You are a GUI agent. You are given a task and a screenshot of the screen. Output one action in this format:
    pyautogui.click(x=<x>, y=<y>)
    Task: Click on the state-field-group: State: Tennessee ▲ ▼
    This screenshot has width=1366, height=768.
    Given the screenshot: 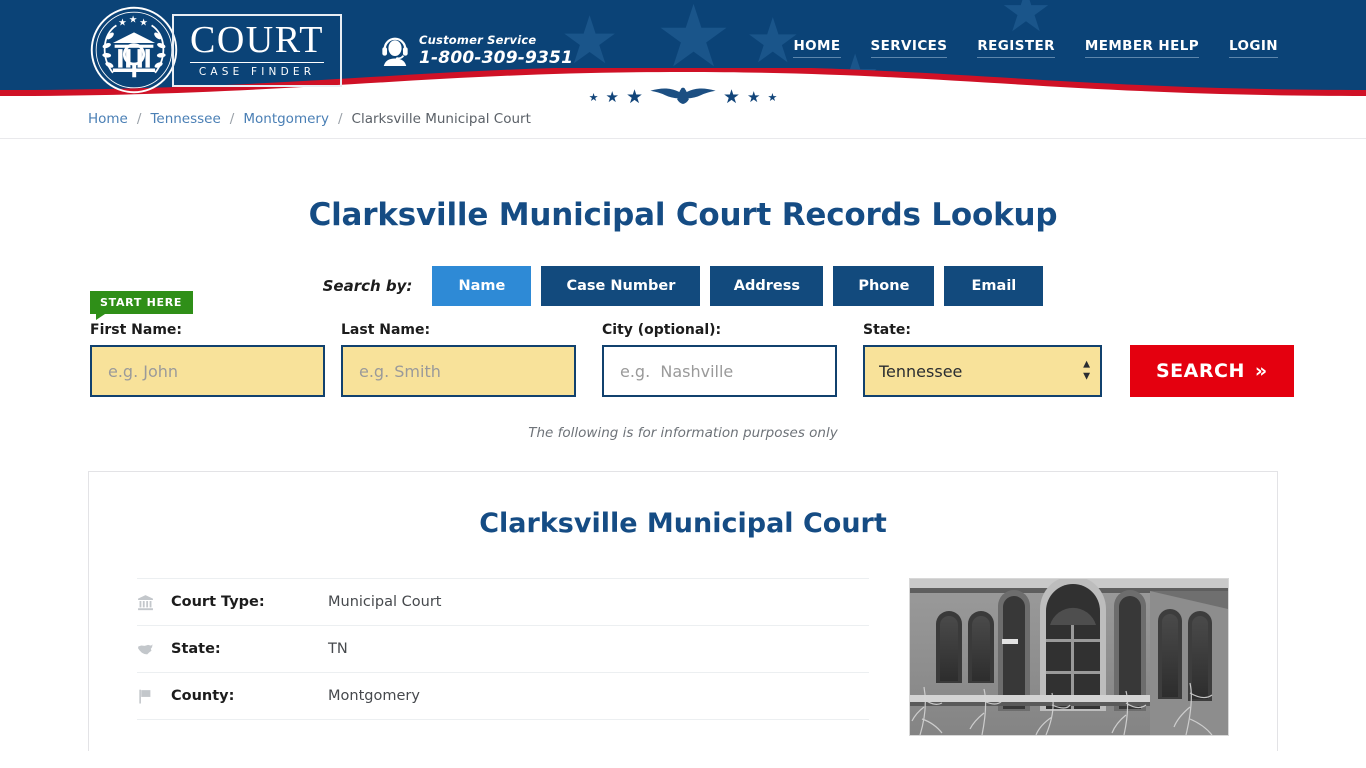 What is the action you would take?
    pyautogui.click(x=982, y=359)
    